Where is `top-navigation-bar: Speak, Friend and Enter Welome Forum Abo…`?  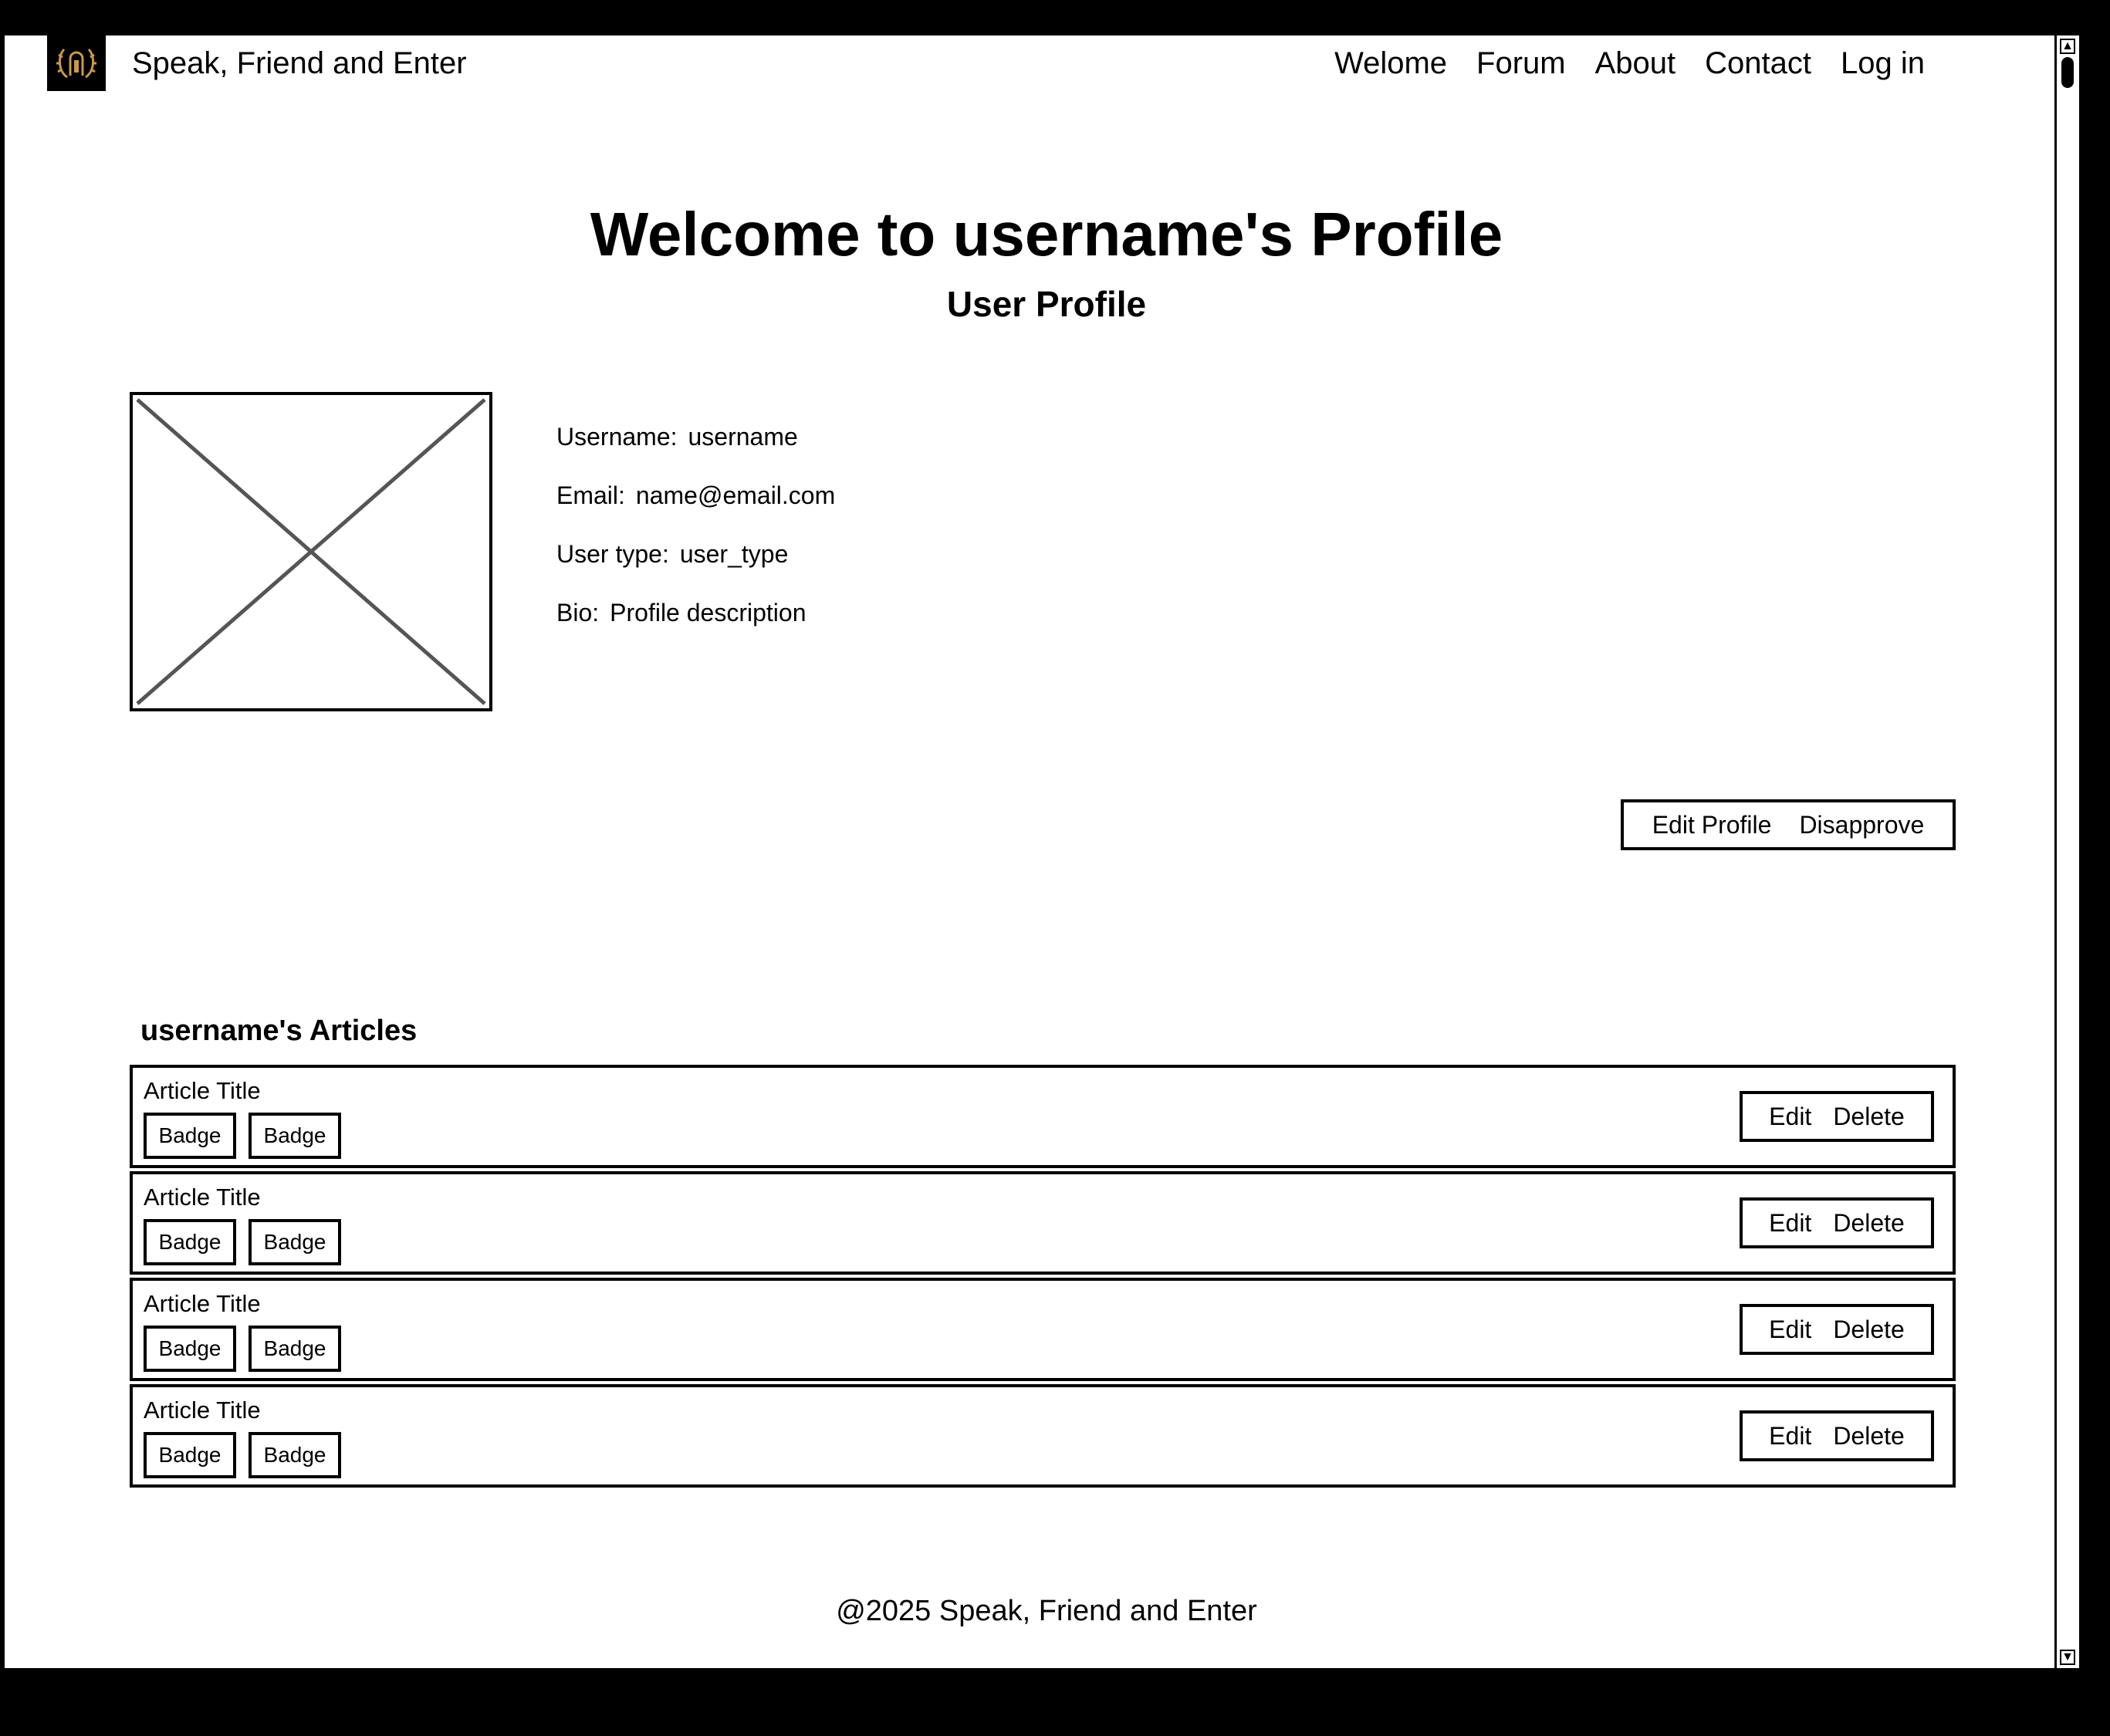 top-navigation-bar: Speak, Friend and Enter Welome Forum Abo… is located at coordinates (1042, 80).